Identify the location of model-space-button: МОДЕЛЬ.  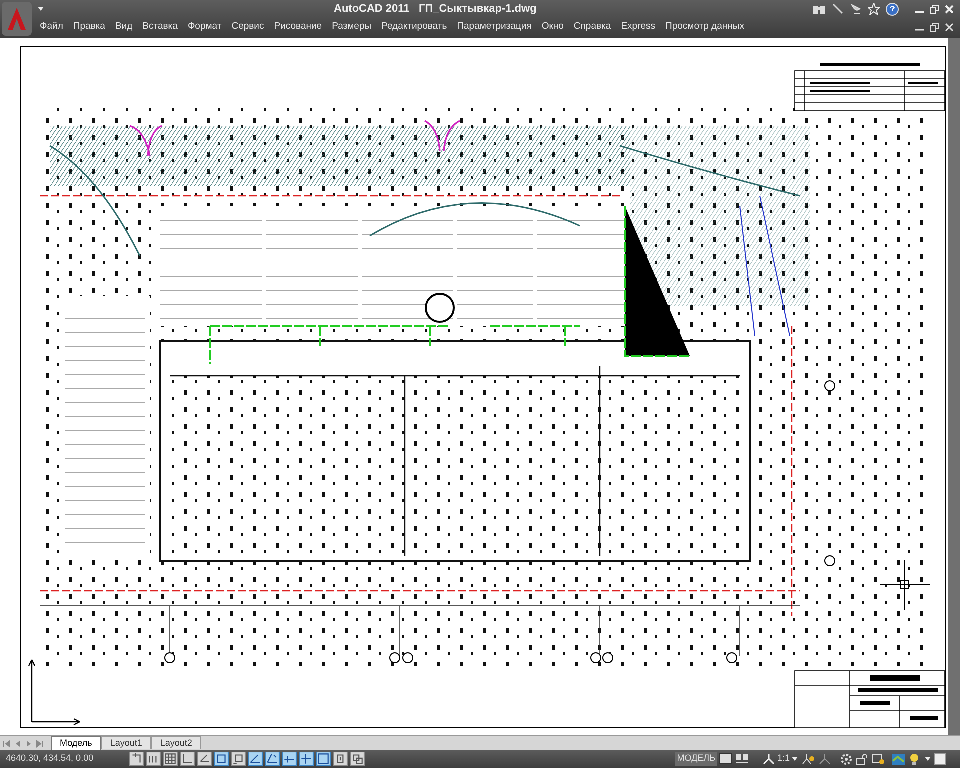
(696, 759).